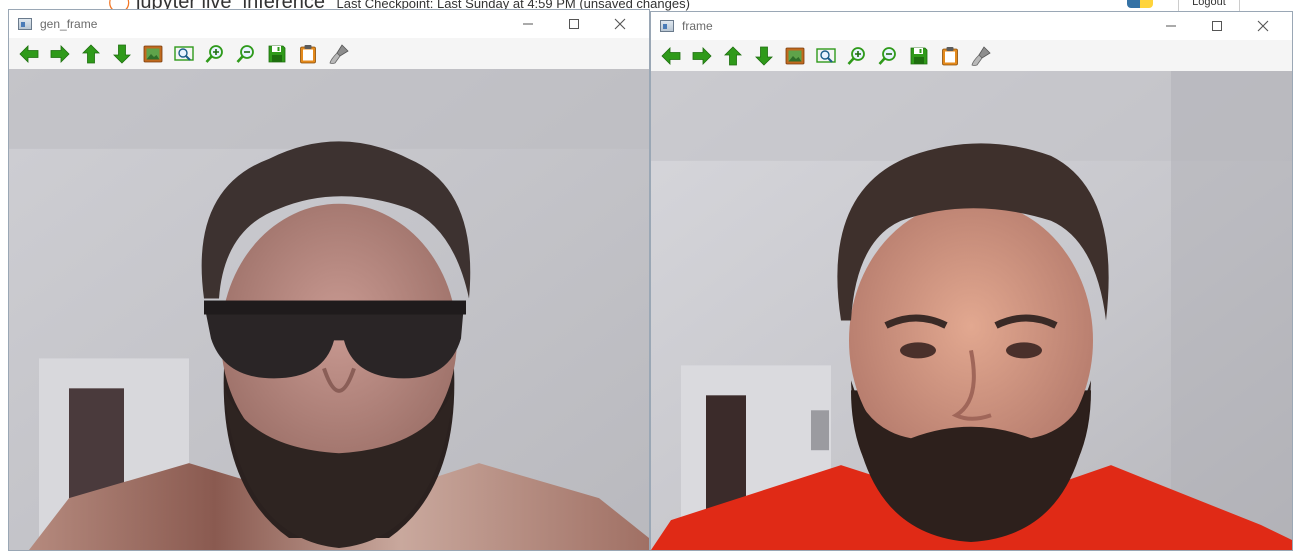 The height and width of the screenshot is (551, 1295). What do you see at coordinates (1140, 4) in the screenshot?
I see `python-logo` at bounding box center [1140, 4].